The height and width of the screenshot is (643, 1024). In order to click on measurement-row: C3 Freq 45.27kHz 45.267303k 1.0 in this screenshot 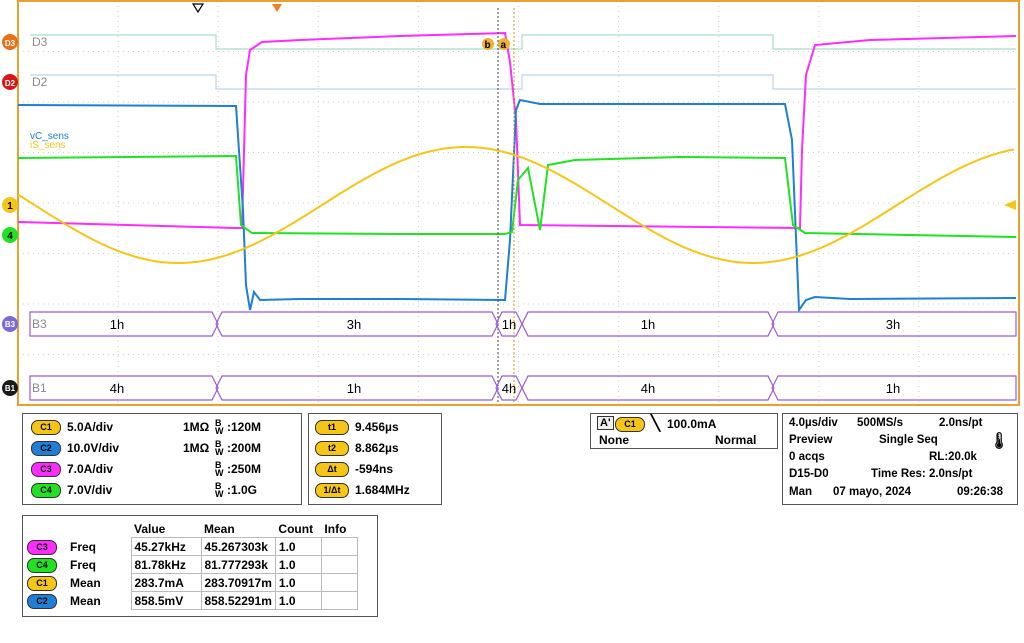, I will do `click(192, 546)`.